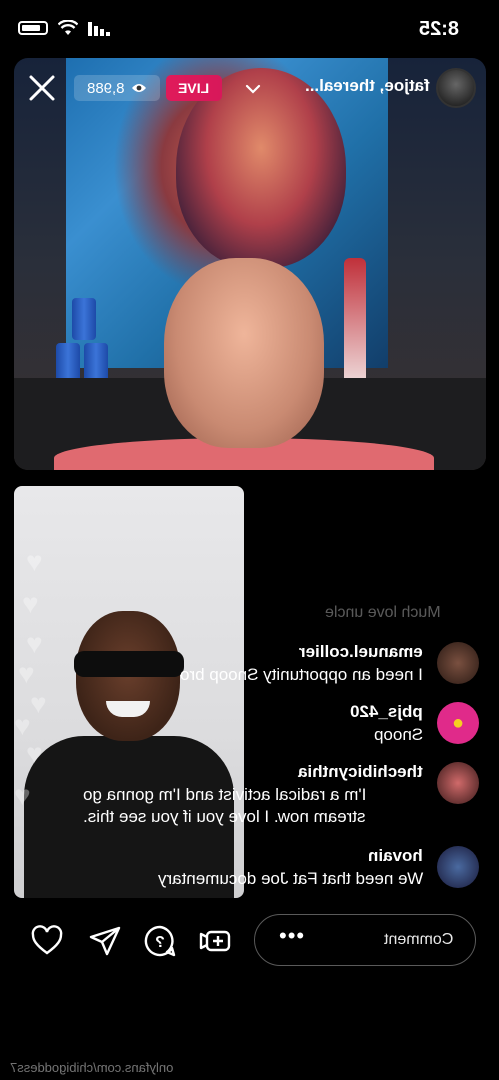 Image resolution: width=499 pixels, height=1080 pixels. Describe the element at coordinates (47, 941) in the screenshot. I see `heart-like-icon` at that location.